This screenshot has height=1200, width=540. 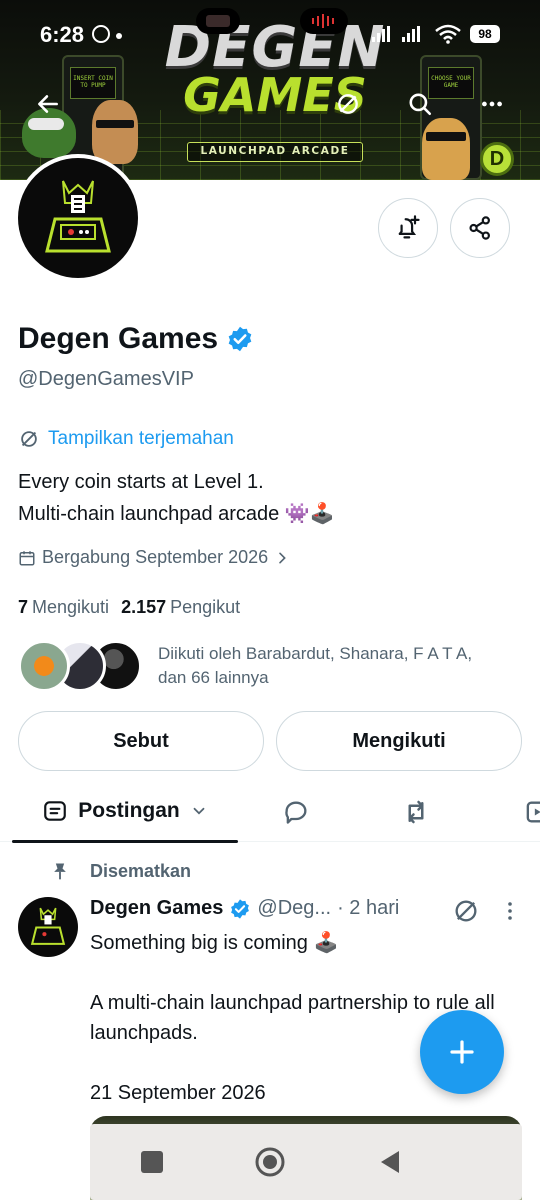 I want to click on search-icon, so click(x=420, y=104).